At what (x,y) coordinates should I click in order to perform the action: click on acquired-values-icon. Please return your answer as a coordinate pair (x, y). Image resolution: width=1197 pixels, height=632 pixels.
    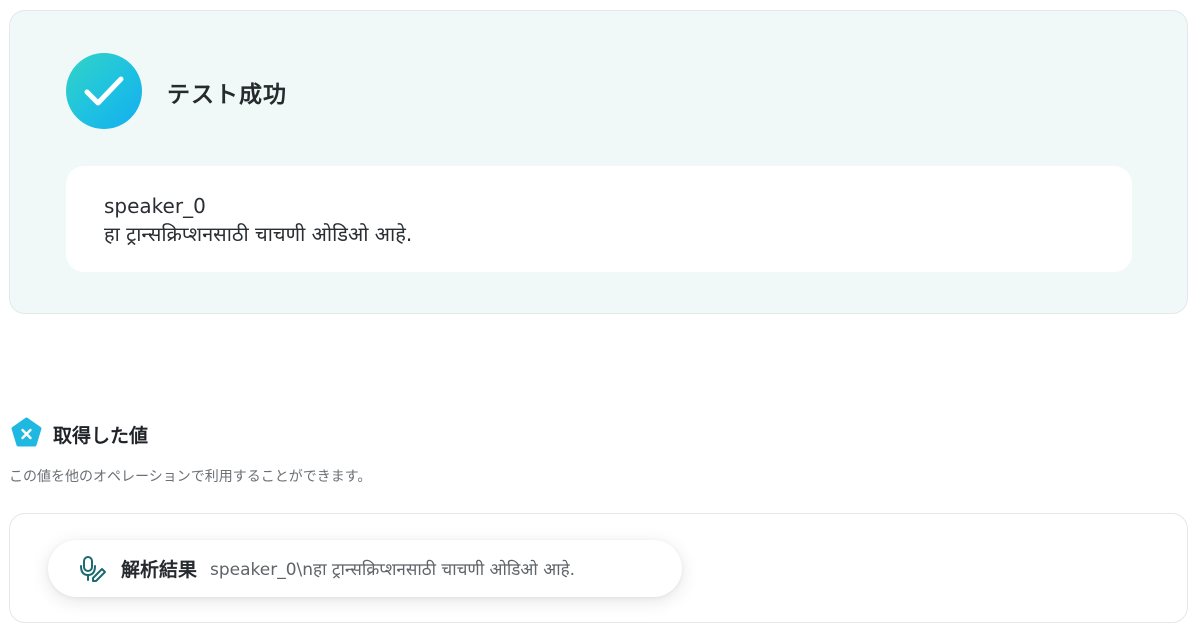
    Looking at the image, I should click on (26, 432).